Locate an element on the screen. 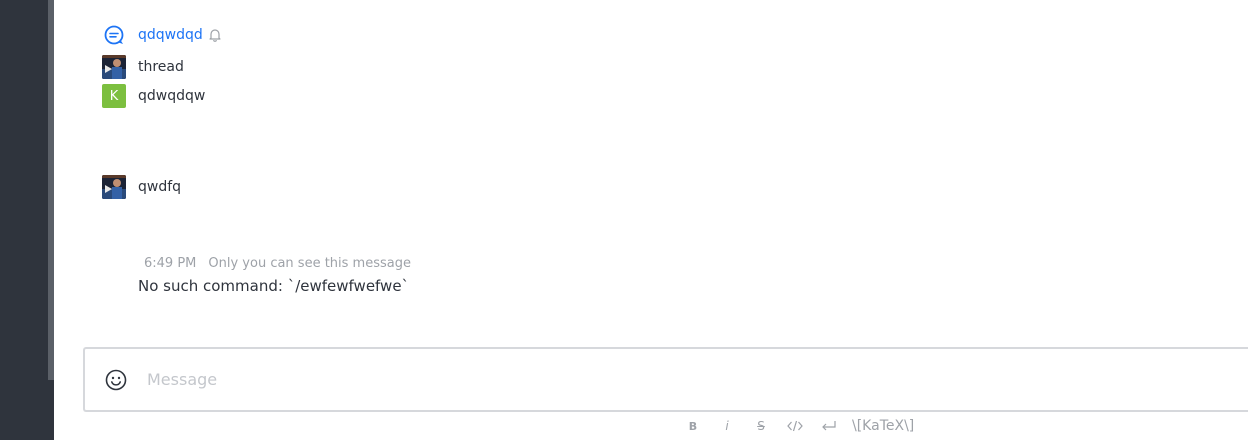 The width and height of the screenshot is (1248, 440). emoji-icon is located at coordinates (116, 380).